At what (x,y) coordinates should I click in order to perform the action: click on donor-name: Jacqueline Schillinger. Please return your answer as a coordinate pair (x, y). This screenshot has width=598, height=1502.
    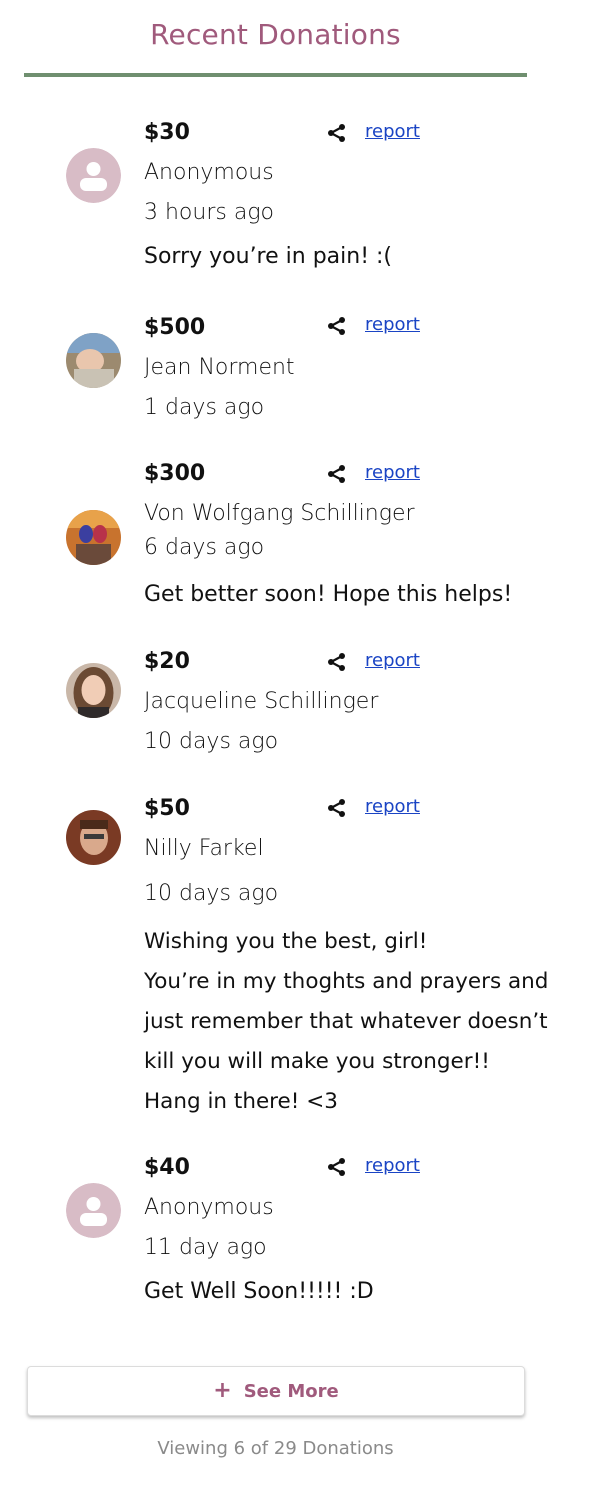
    Looking at the image, I should click on (261, 701).